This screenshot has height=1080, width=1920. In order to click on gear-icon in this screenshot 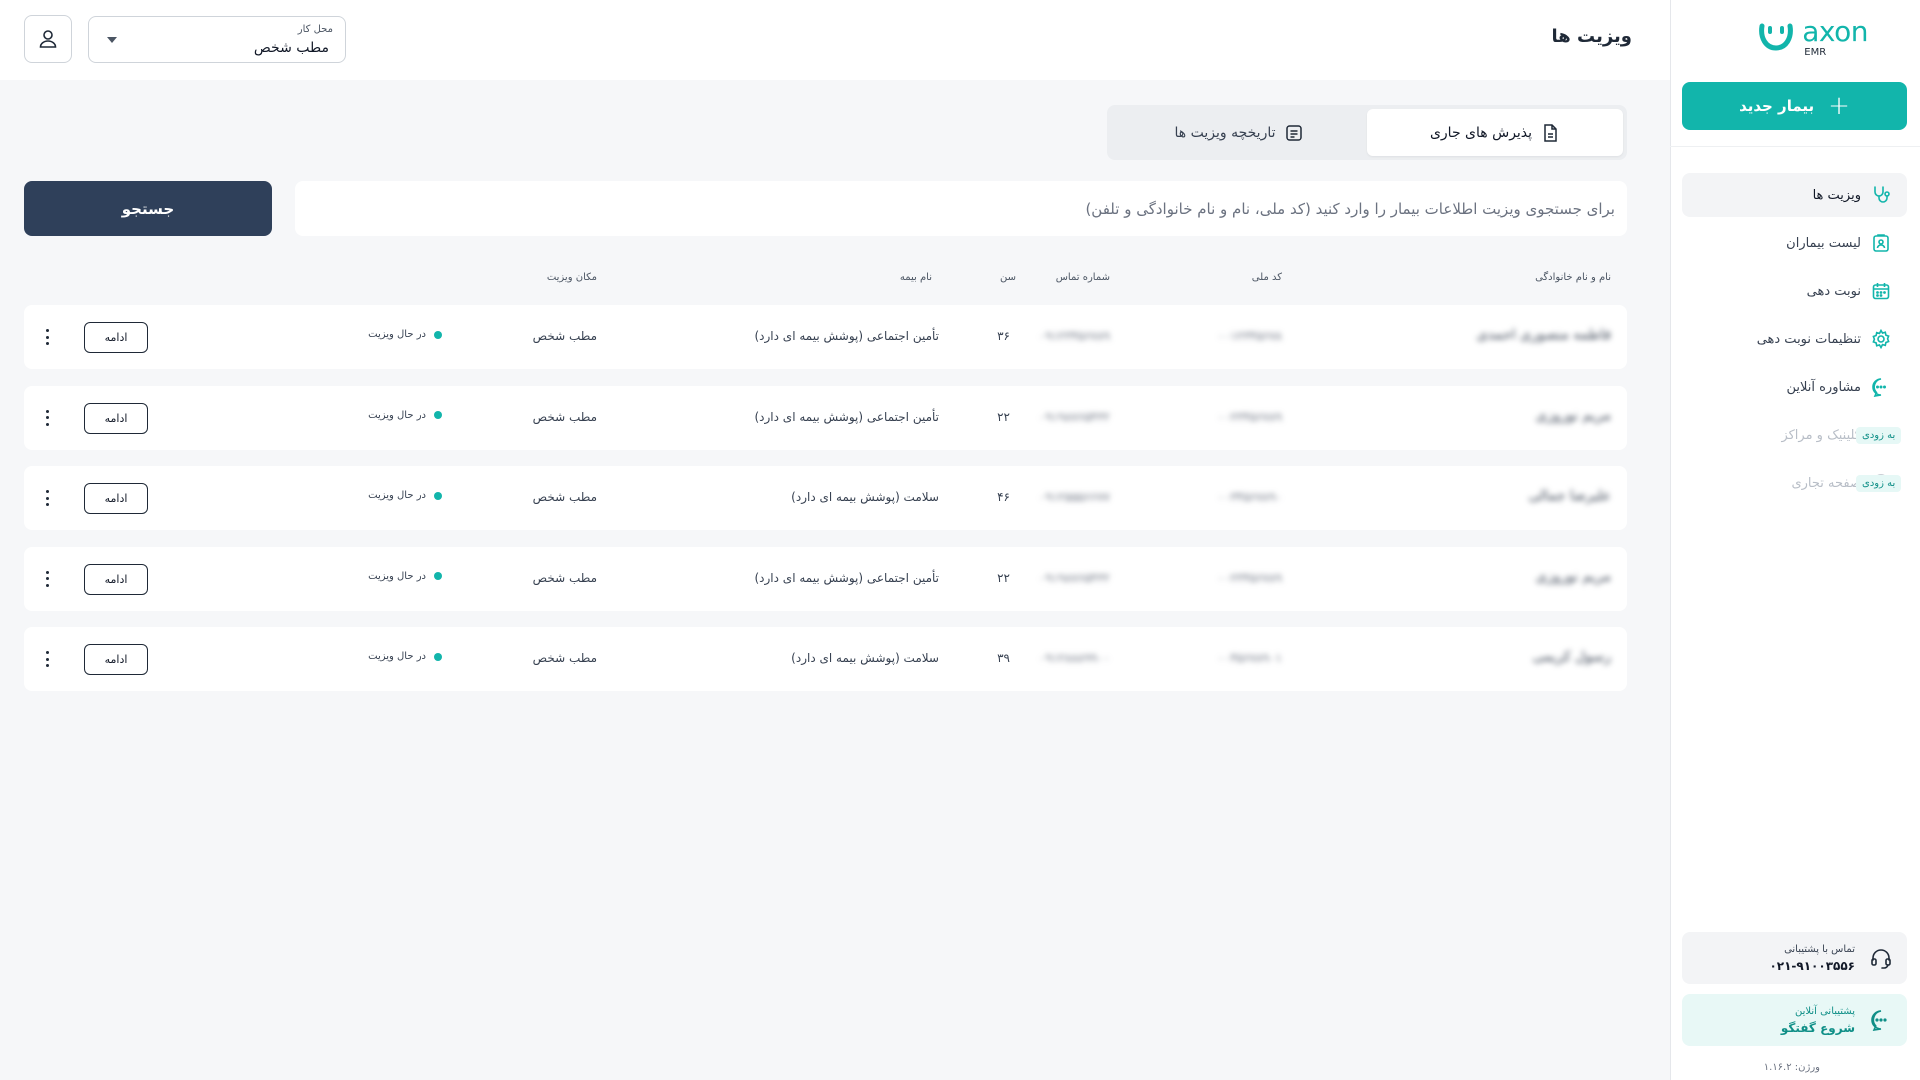, I will do `click(1881, 339)`.